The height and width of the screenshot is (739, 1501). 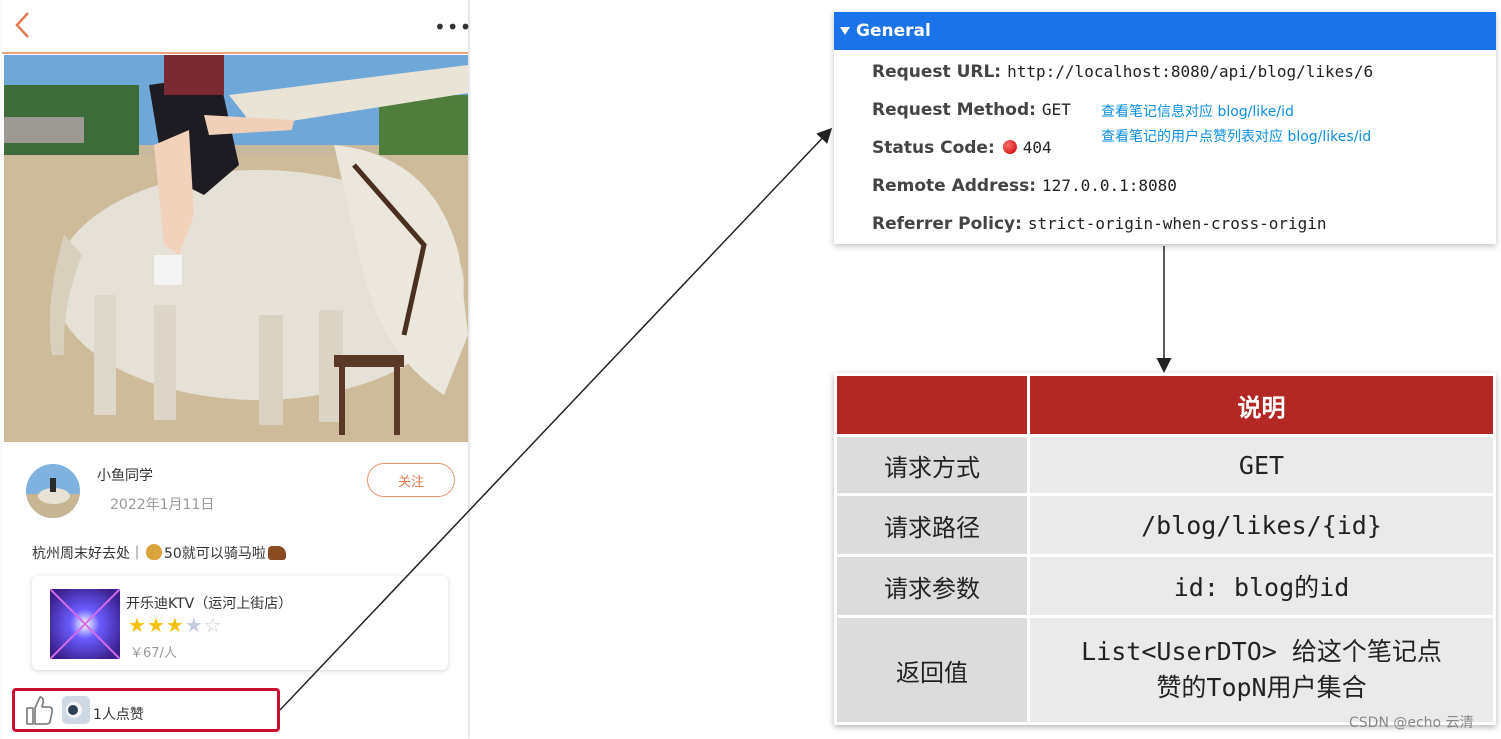 What do you see at coordinates (1411, 723) in the screenshot?
I see `watermark: CSDN @echo 云清` at bounding box center [1411, 723].